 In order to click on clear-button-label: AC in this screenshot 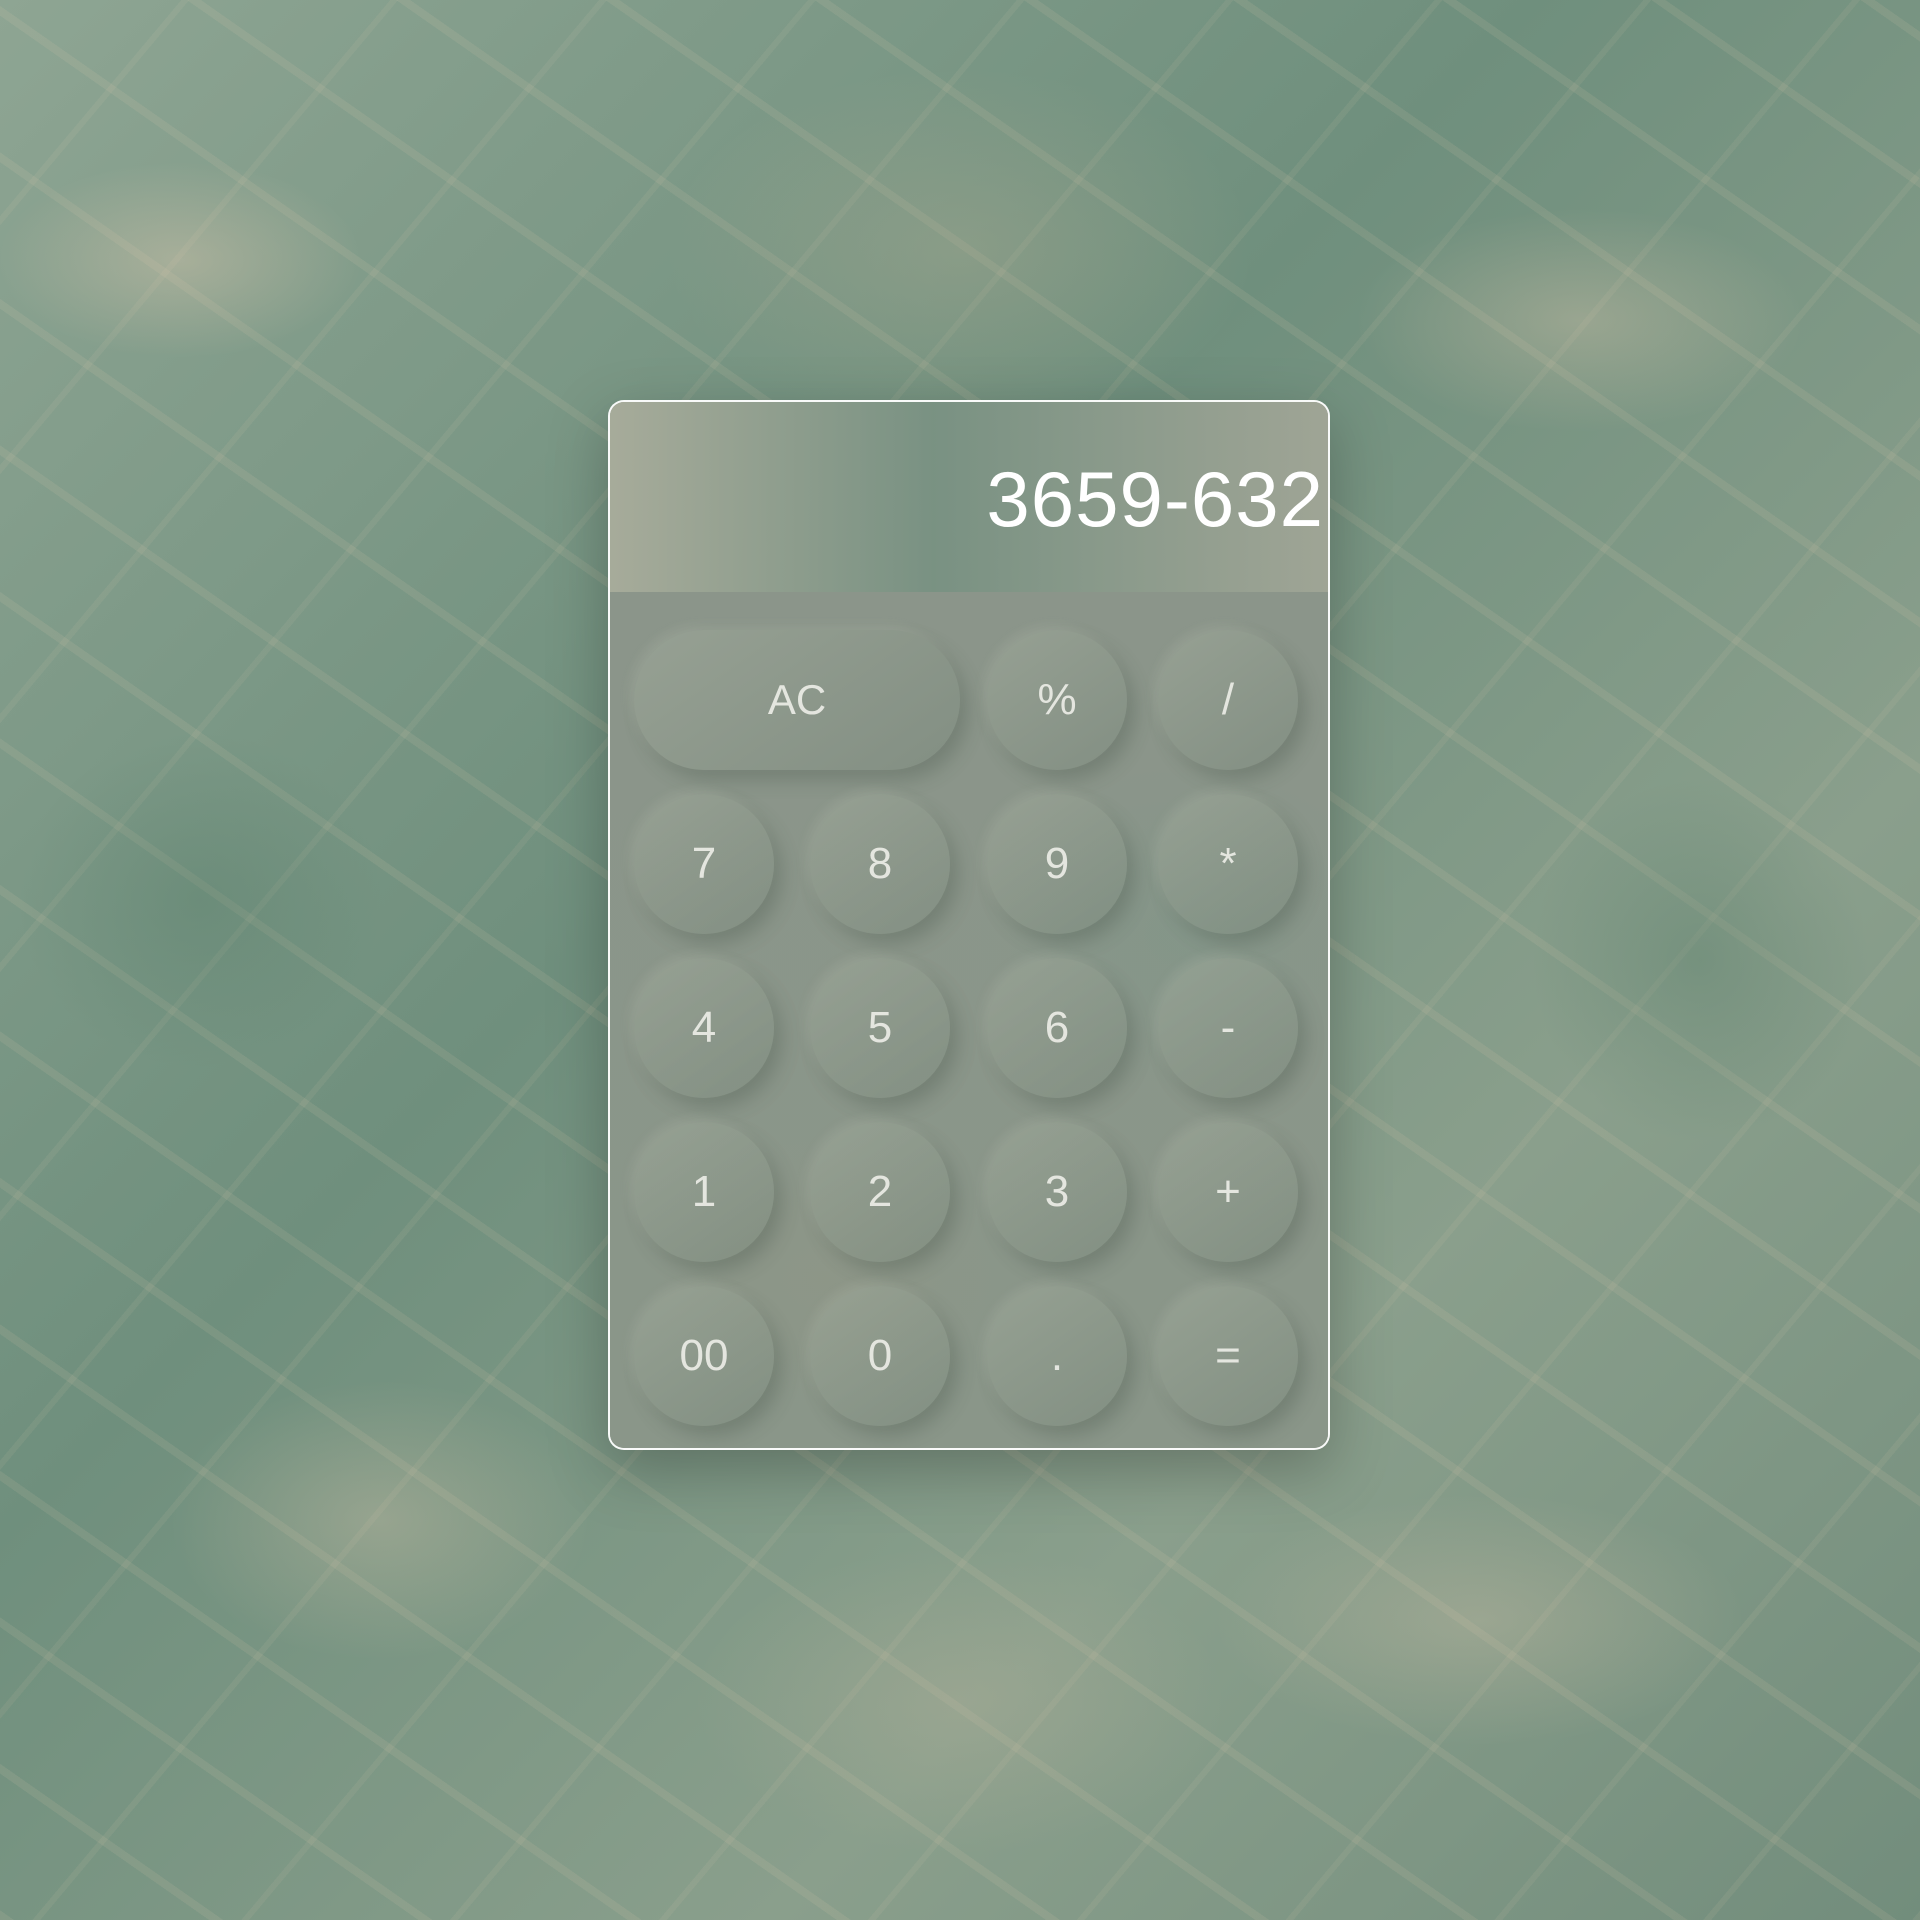, I will do `click(797, 699)`.